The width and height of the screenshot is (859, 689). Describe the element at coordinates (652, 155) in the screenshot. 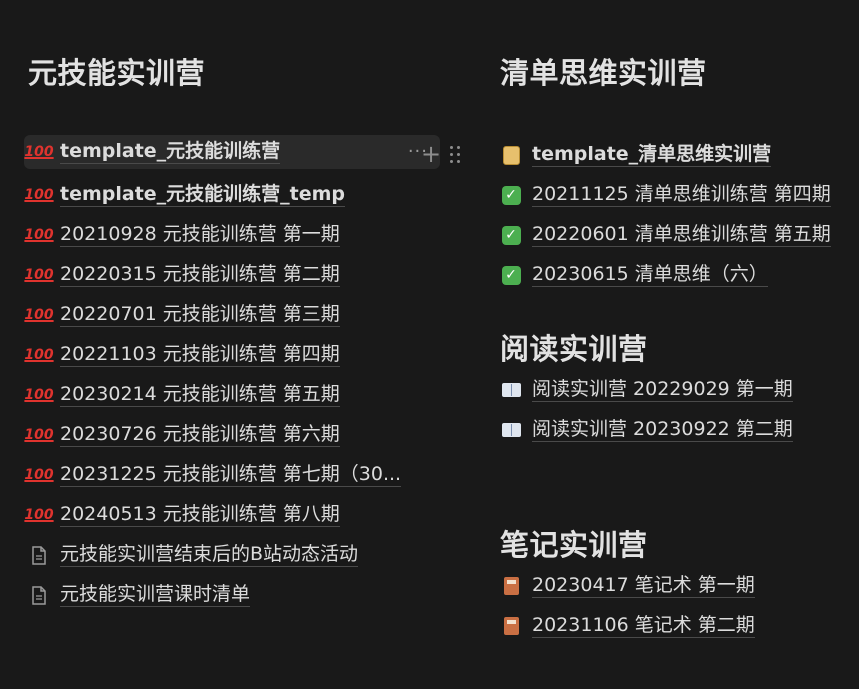

I see `page-item-label: template_清单思维实训营` at that location.